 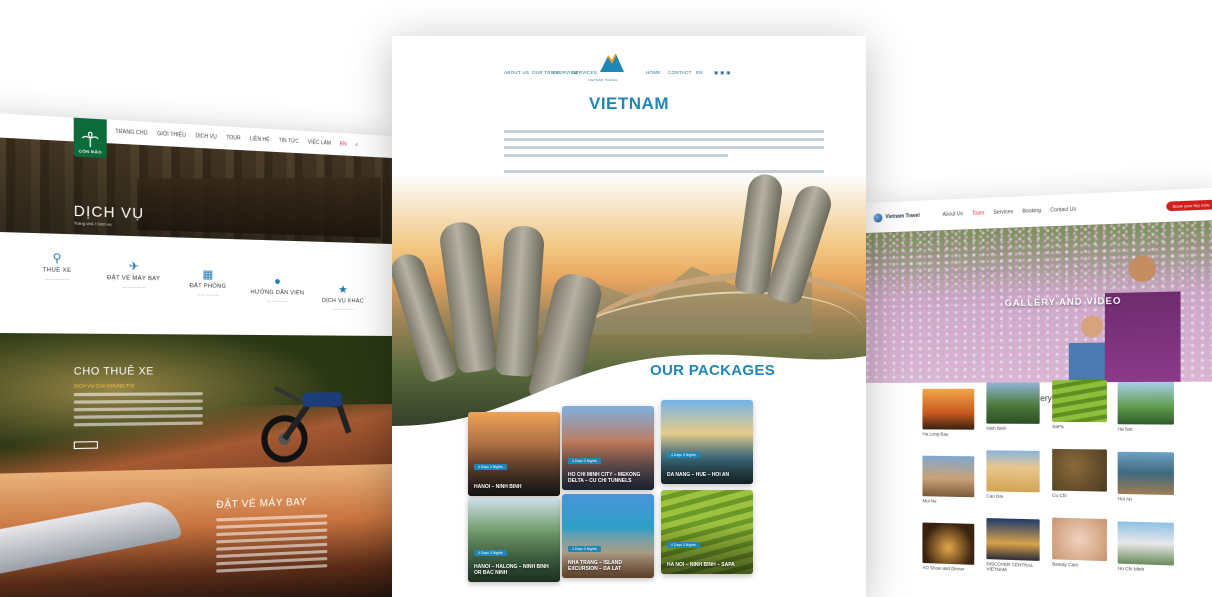 What do you see at coordinates (57, 271) in the screenshot?
I see `service-label: THUÊ XE` at bounding box center [57, 271].